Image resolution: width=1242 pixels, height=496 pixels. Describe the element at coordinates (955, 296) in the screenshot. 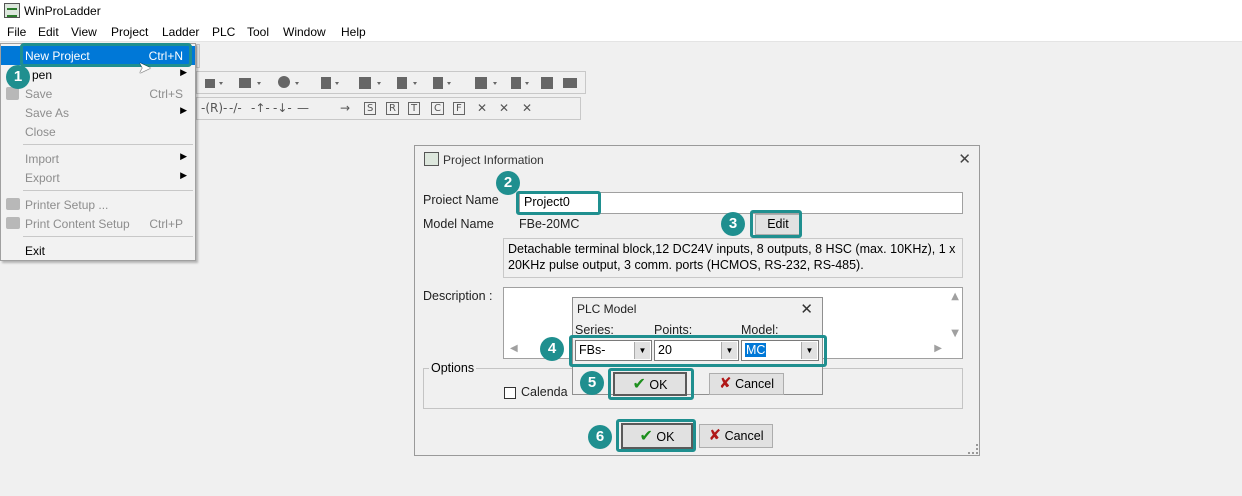

I see `scroll-up-icon: ▲` at that location.